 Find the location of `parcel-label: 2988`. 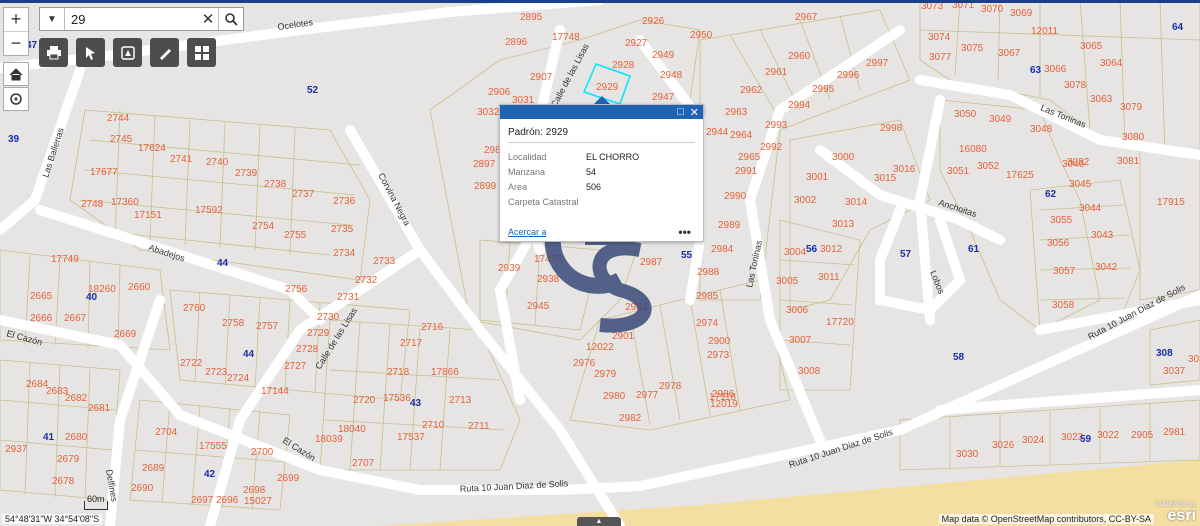

parcel-label: 2988 is located at coordinates (708, 272).